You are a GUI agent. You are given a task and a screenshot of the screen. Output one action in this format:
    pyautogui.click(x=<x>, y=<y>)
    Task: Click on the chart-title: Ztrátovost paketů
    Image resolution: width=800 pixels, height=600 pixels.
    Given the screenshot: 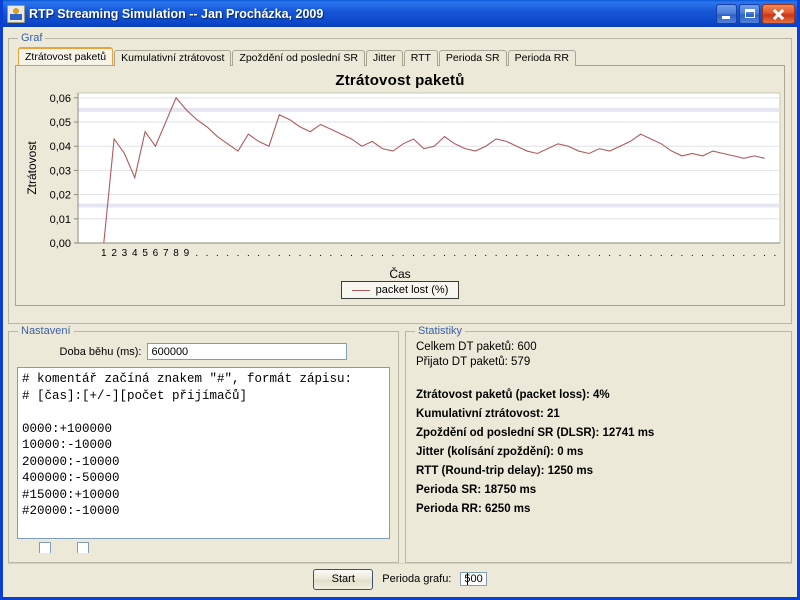 What is the action you would take?
    pyautogui.click(x=400, y=80)
    